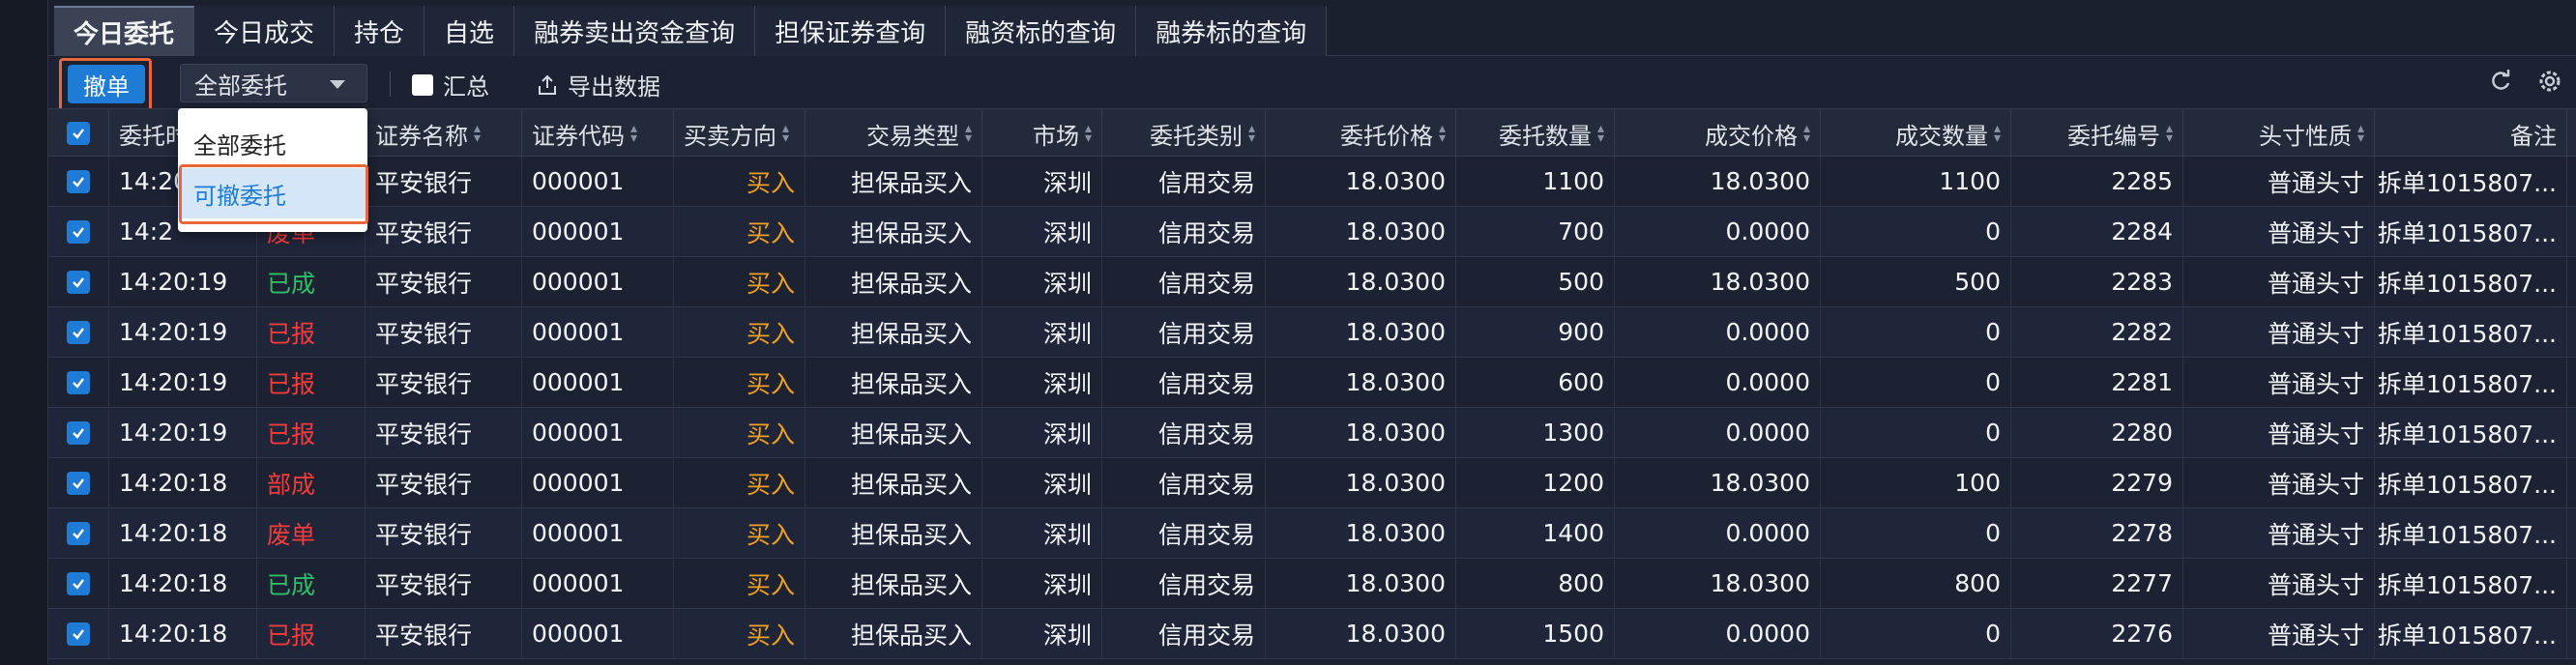 This screenshot has height=665, width=2576. I want to click on tab-6: 融资标的查询, so click(1041, 31).